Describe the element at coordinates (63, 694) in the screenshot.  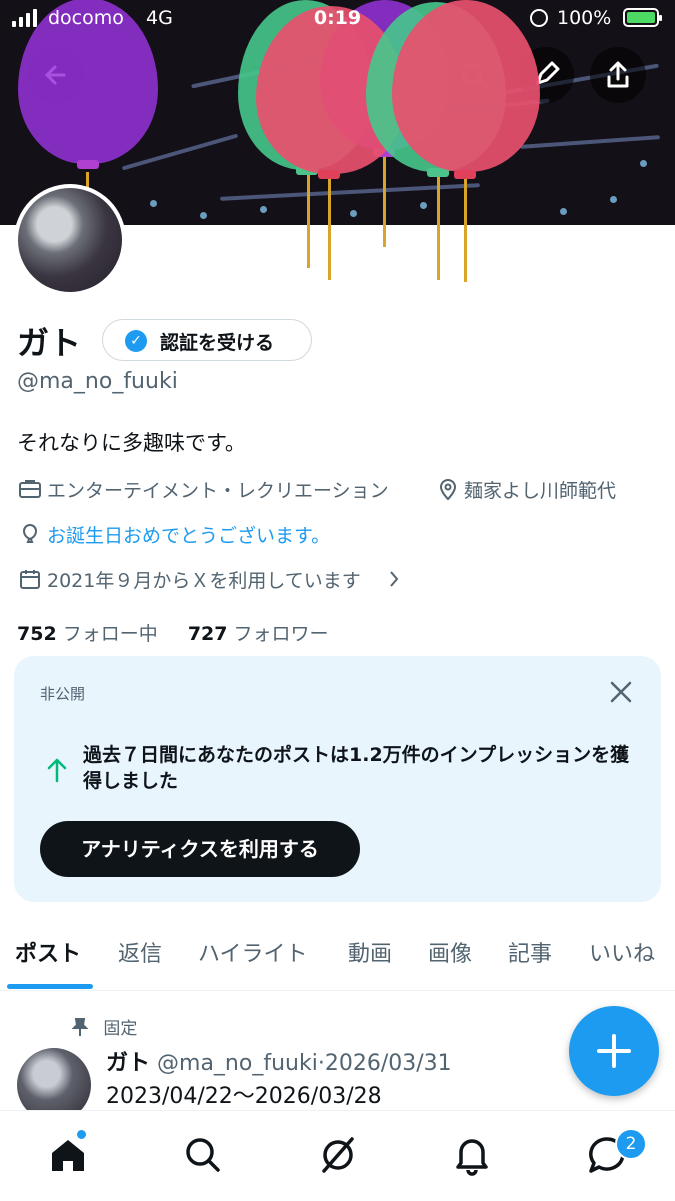
I see `private-tag: 非公開` at that location.